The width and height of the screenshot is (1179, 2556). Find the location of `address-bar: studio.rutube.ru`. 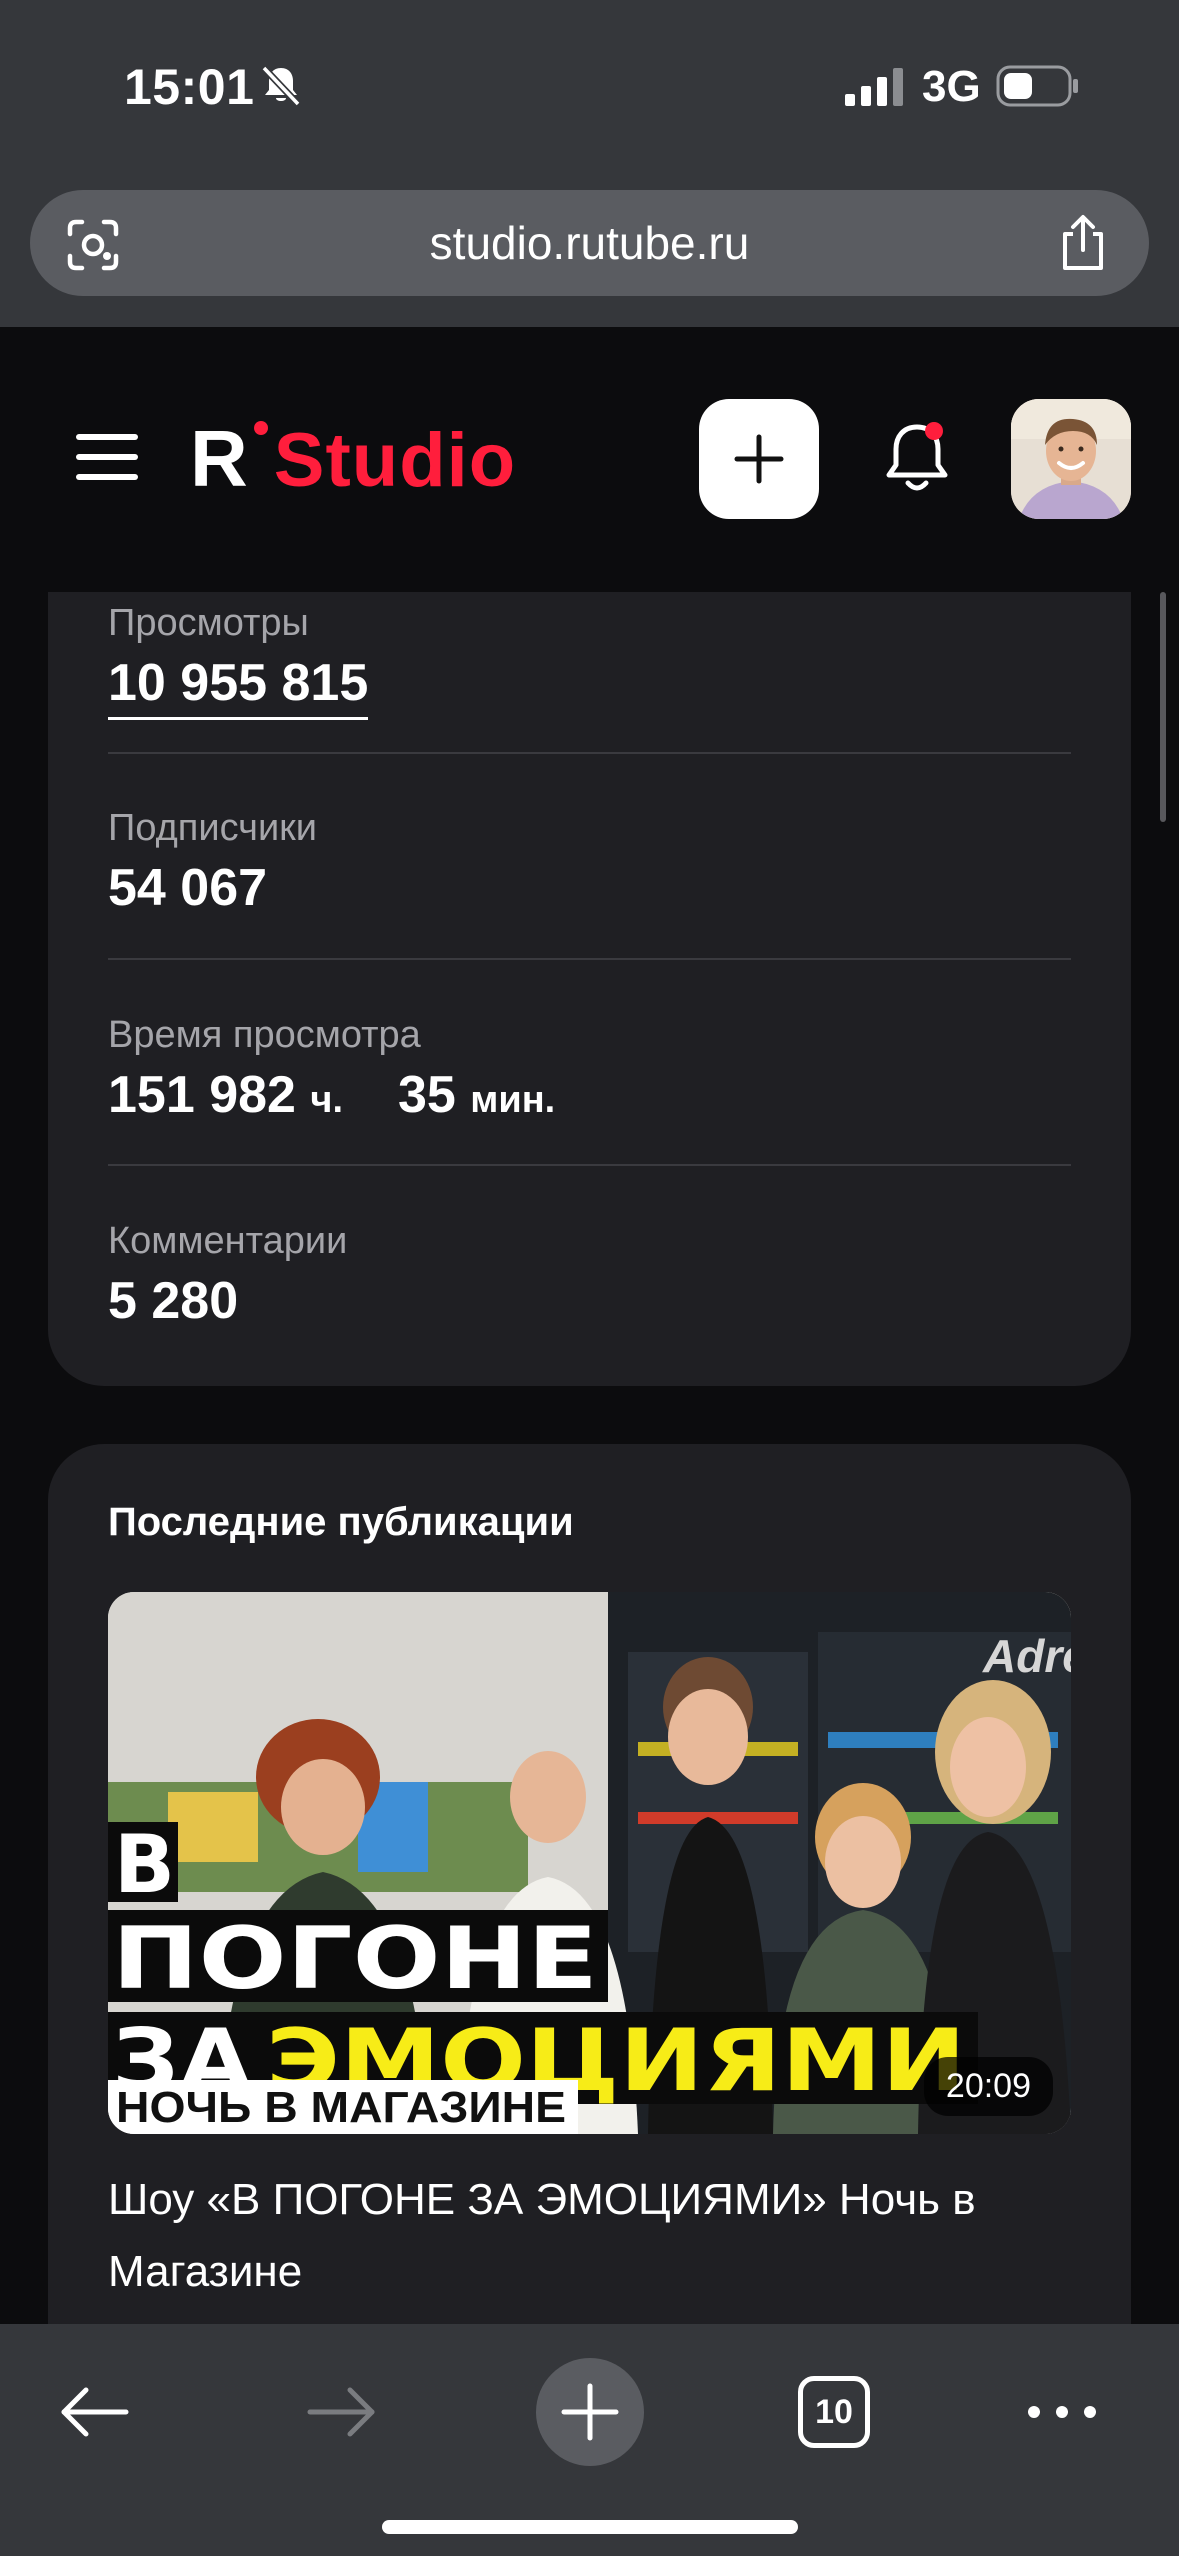

address-bar: studio.rutube.ru is located at coordinates (589, 243).